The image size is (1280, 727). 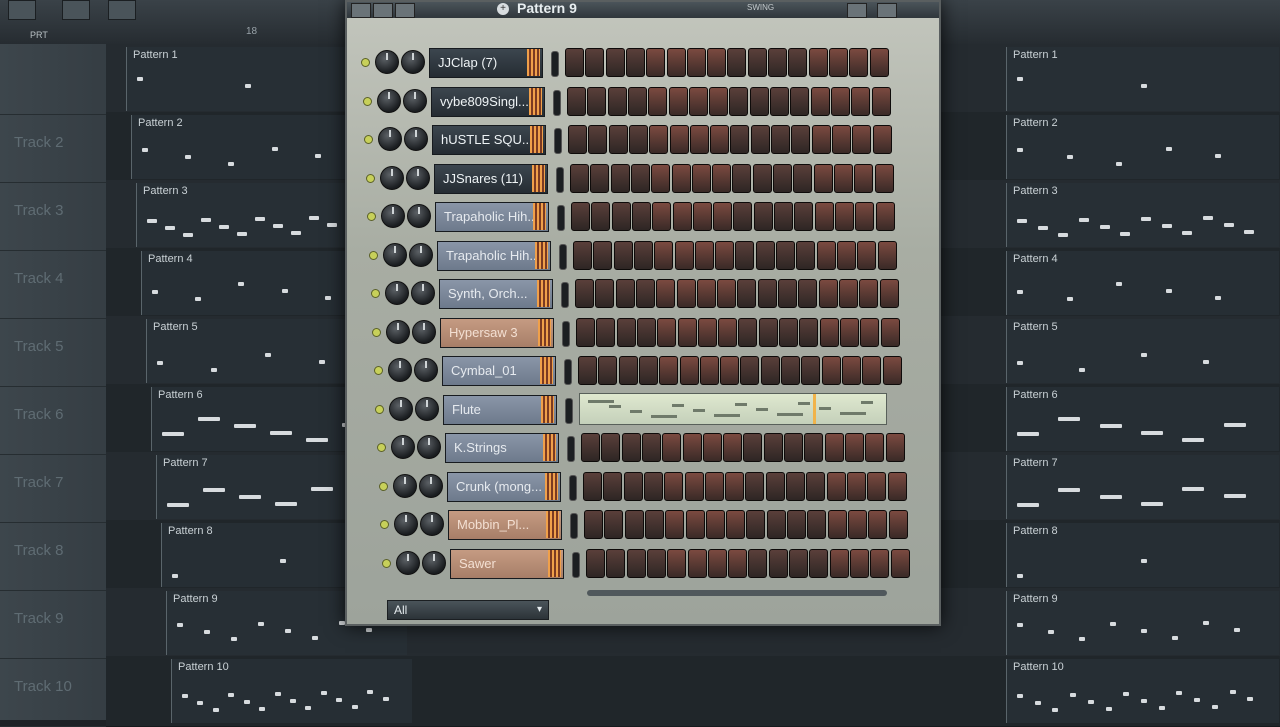 I want to click on move-icon, so click(x=361, y=10).